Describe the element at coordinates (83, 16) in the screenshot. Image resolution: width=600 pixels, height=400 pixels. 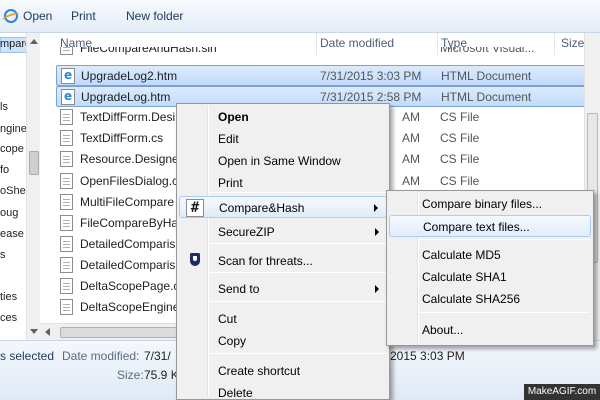
I see `print-button: Print` at that location.